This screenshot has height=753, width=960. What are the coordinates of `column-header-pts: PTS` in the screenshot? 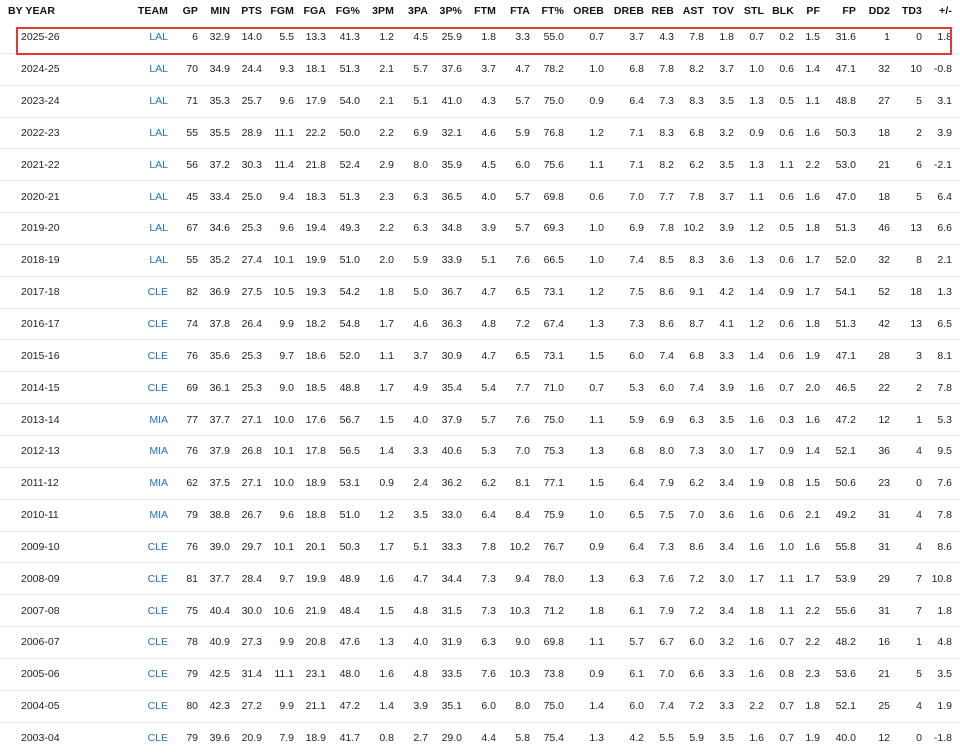 It's located at (246, 11).